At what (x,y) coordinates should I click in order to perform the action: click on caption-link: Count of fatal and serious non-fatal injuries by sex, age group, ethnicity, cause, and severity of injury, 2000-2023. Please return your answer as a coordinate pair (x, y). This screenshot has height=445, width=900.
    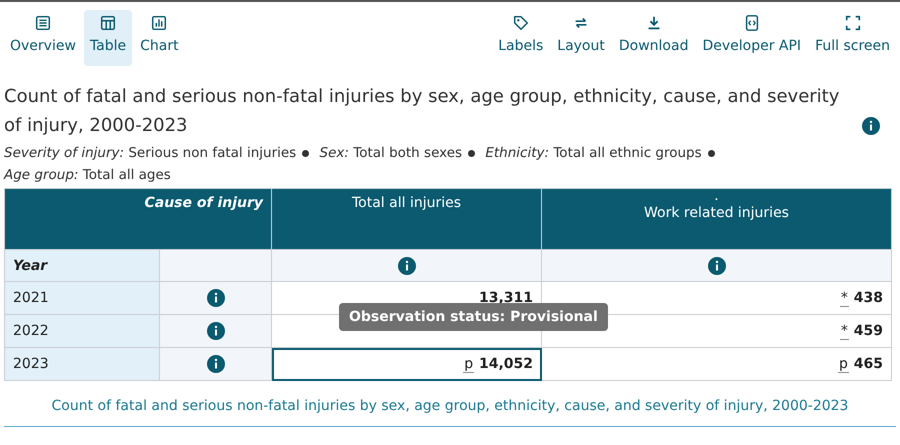
    Looking at the image, I should click on (450, 406).